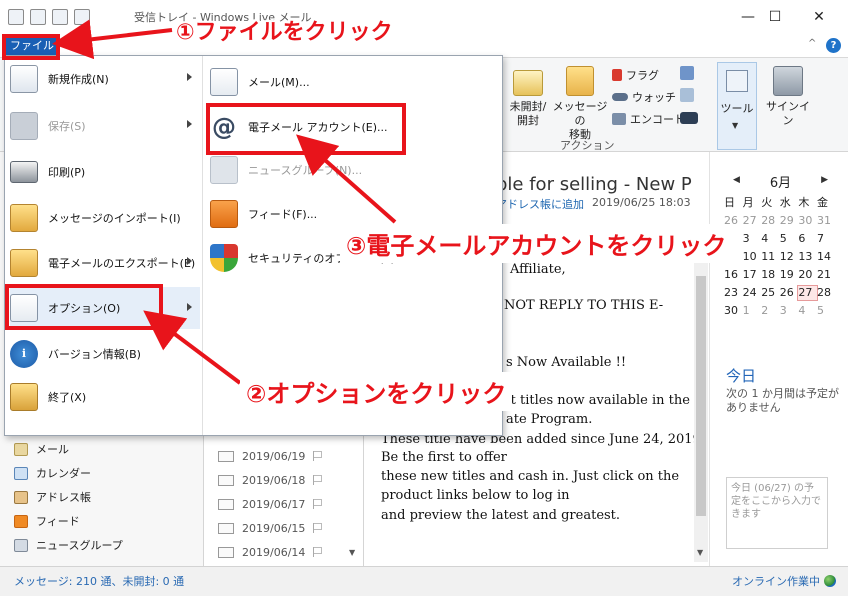 This screenshot has height=596, width=848. I want to click on message-row: 2019/06/14, so click(270, 552).